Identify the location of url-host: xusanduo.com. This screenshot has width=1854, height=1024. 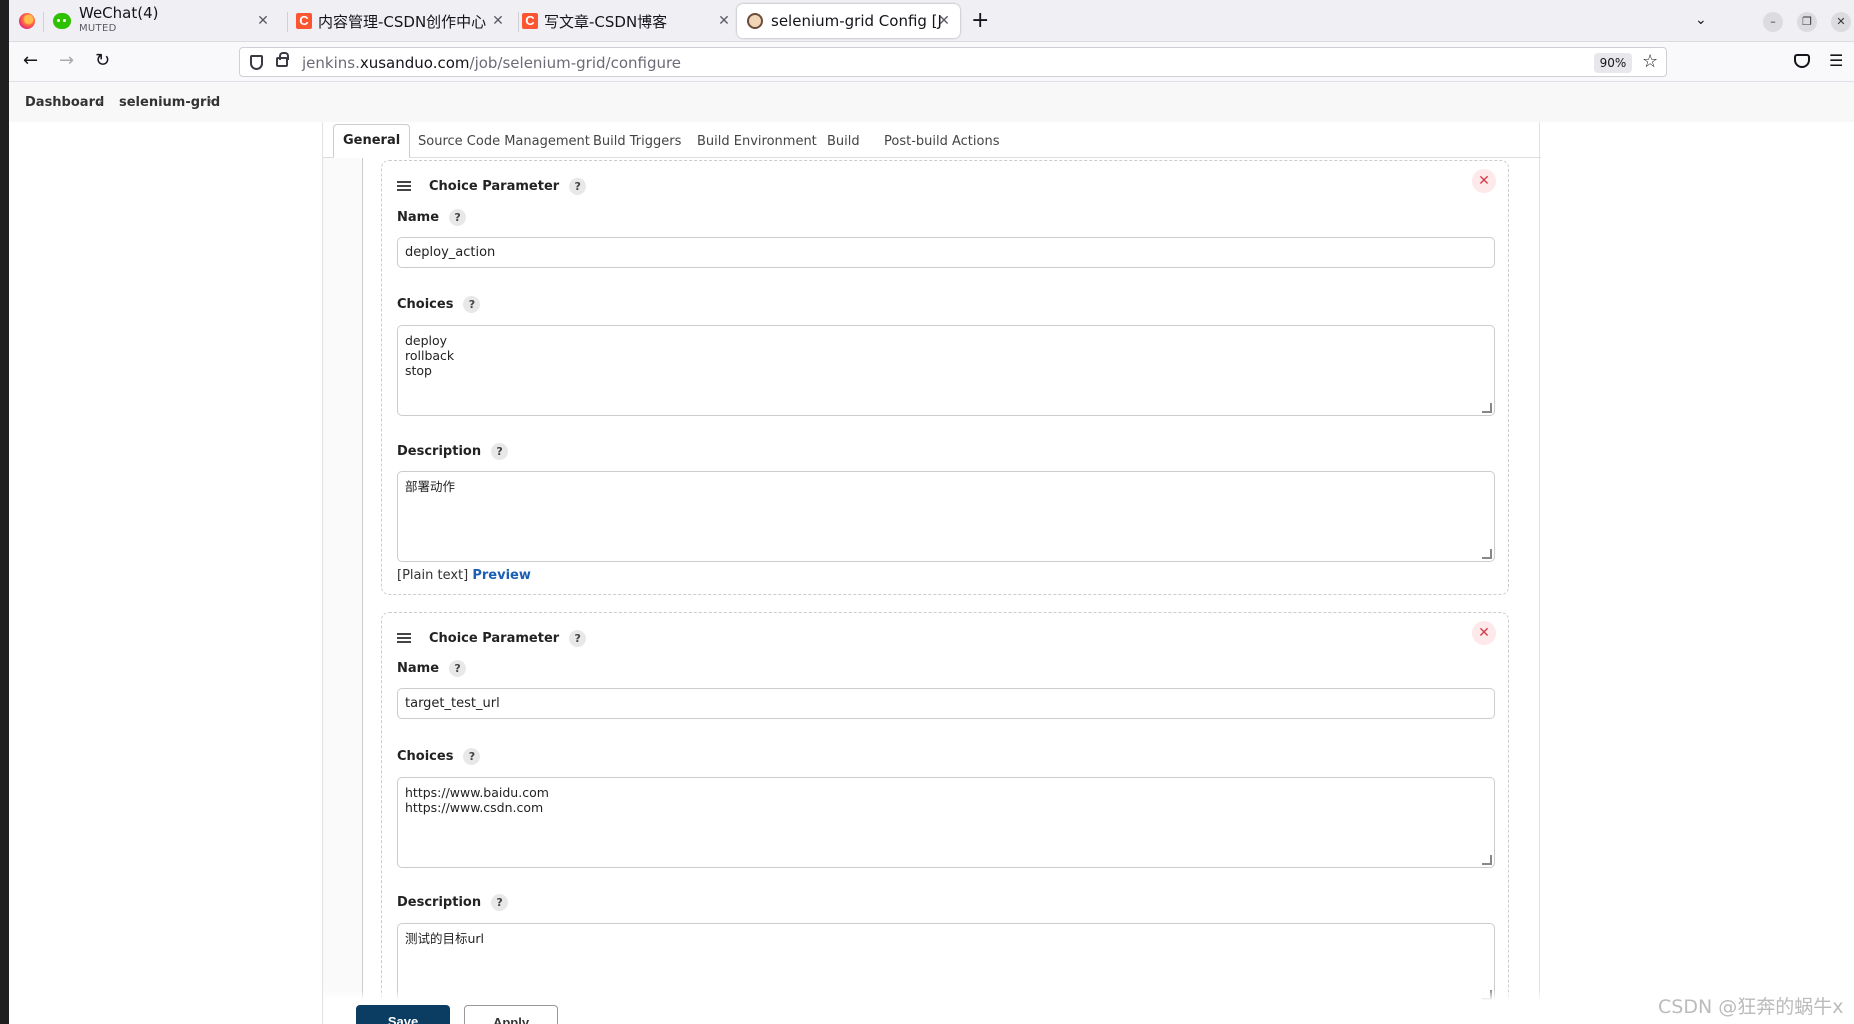
(414, 63).